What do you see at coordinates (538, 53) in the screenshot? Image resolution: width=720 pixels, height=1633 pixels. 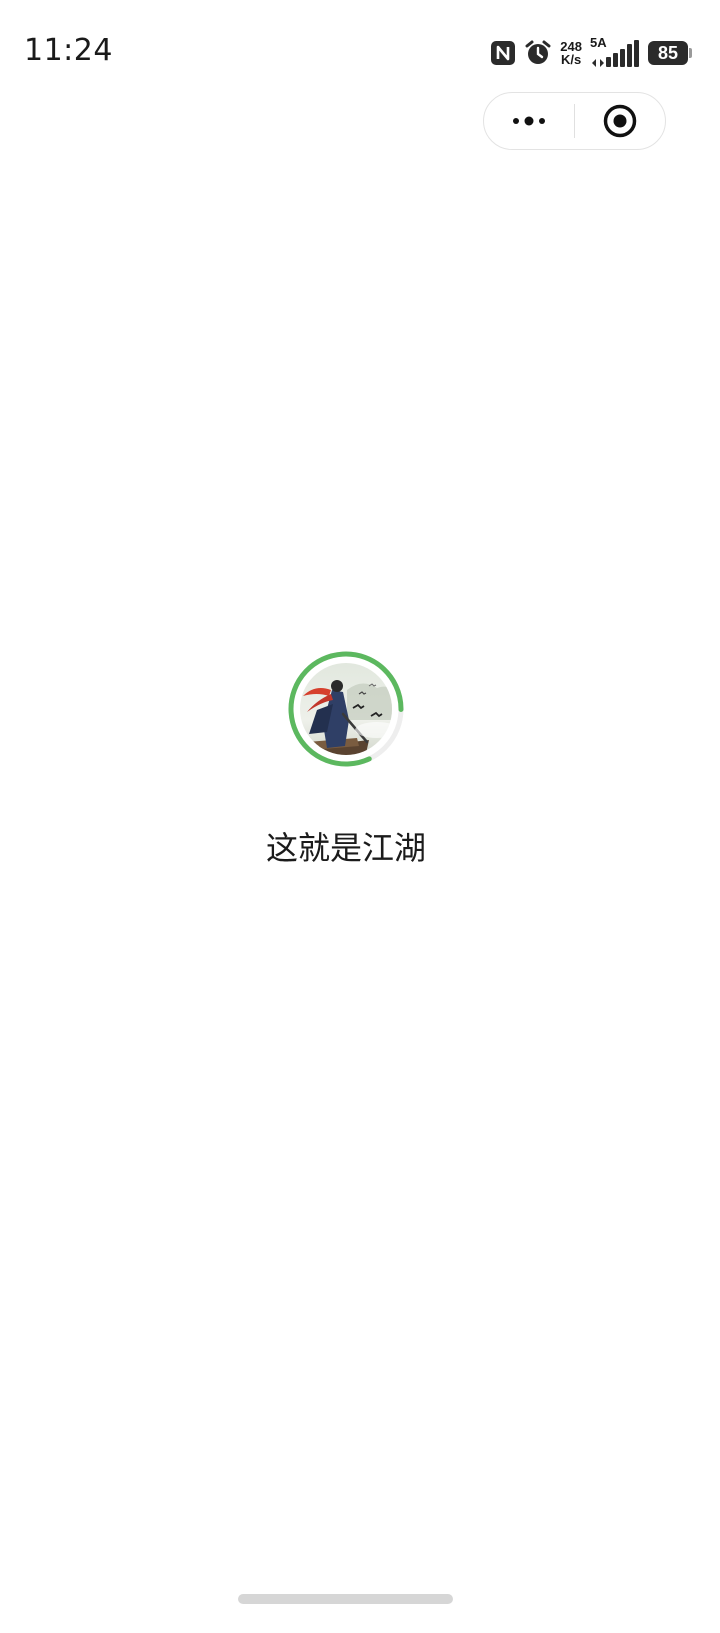 I see `alarm-icon` at bounding box center [538, 53].